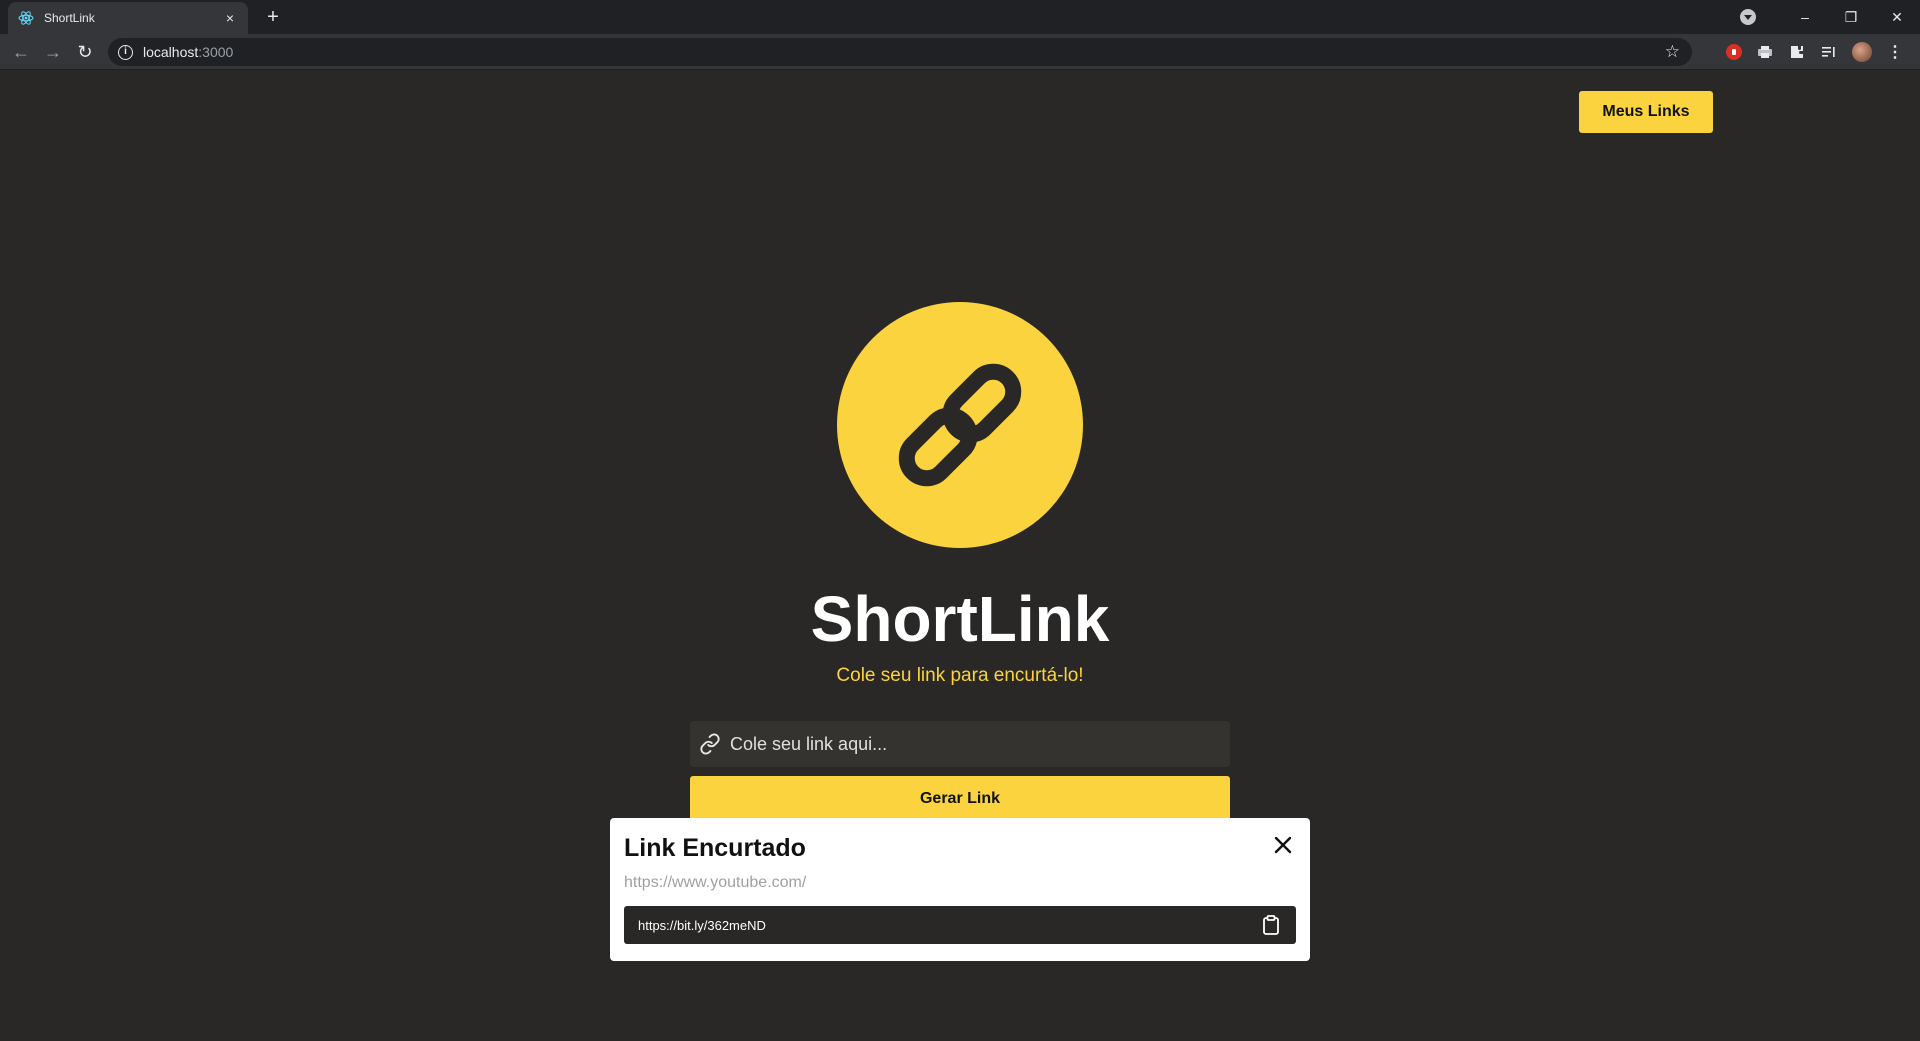 The height and width of the screenshot is (1041, 1920). I want to click on url-port: :3000, so click(216, 52).